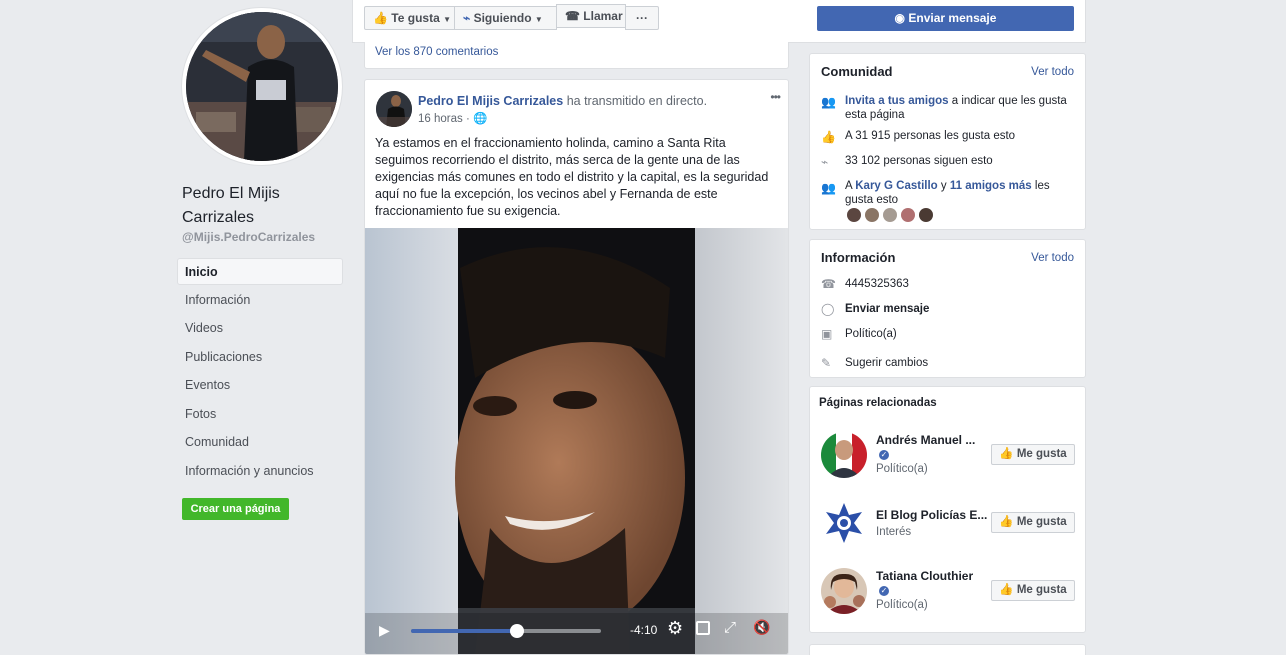  I want to click on post-meta: 16 horas · 🌐, so click(452, 118).